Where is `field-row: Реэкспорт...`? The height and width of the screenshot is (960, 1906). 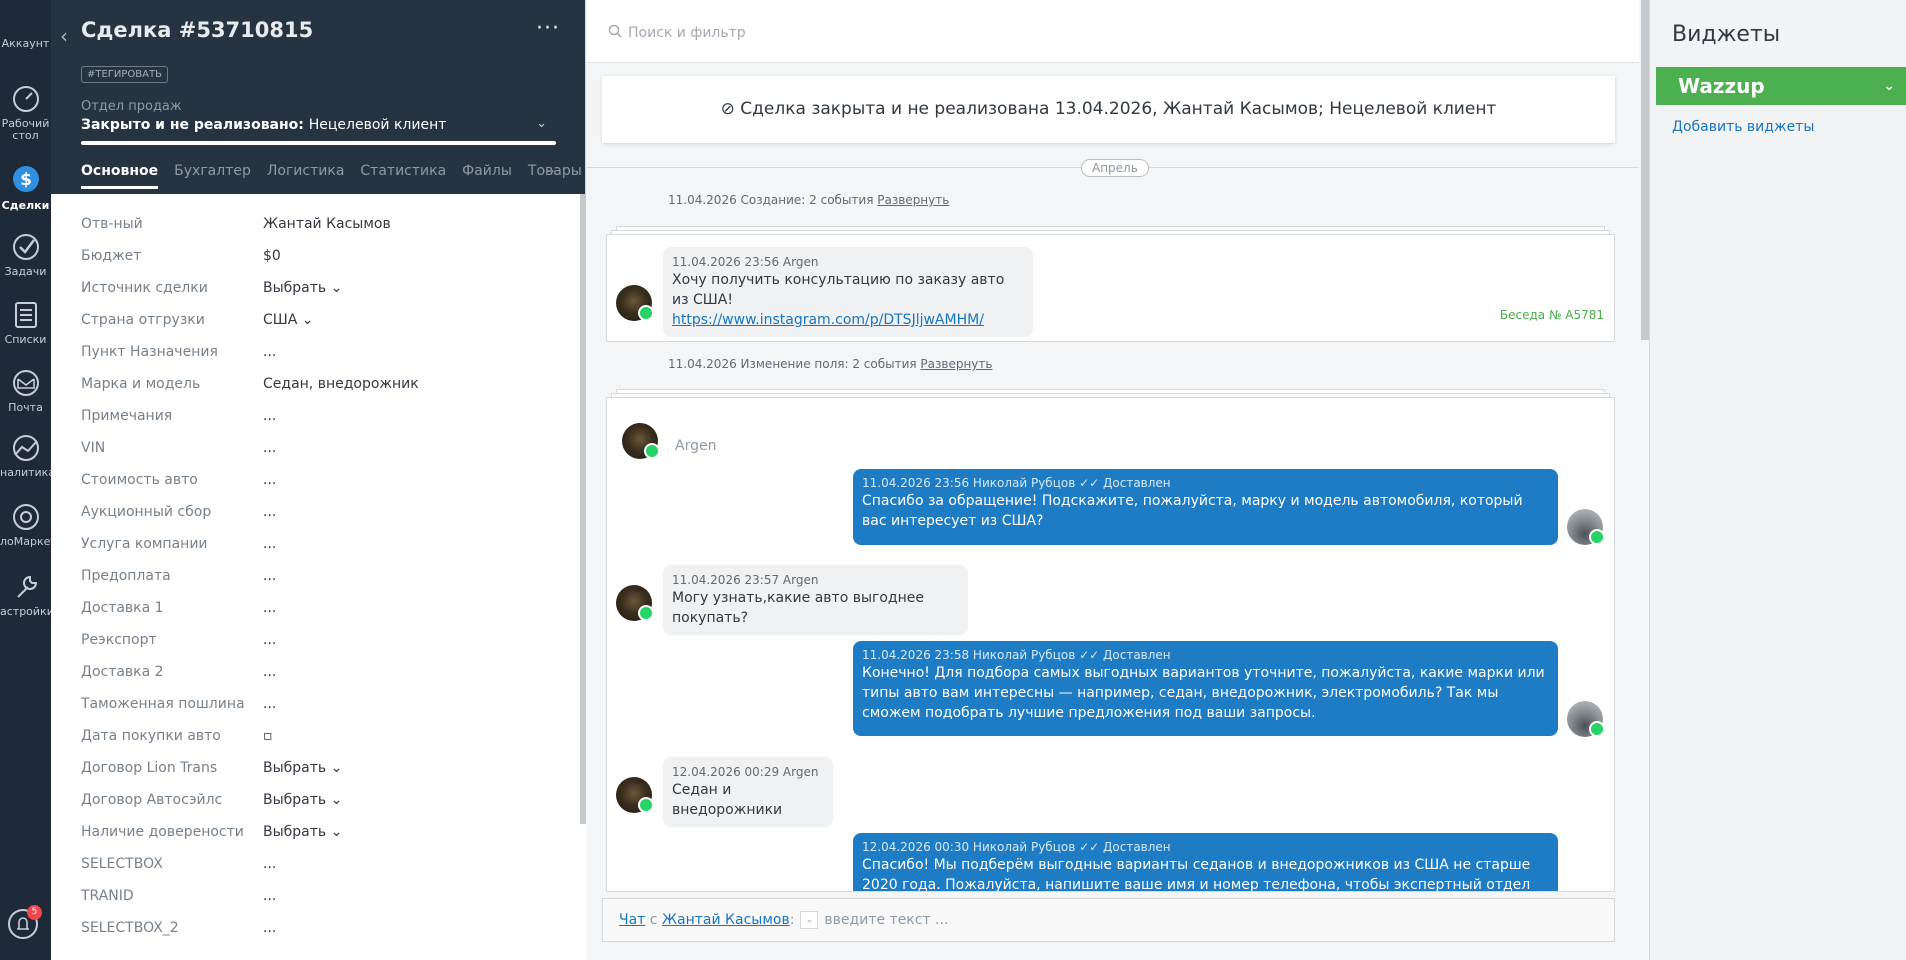
field-row: Реэкспорт... is located at coordinates (316, 646).